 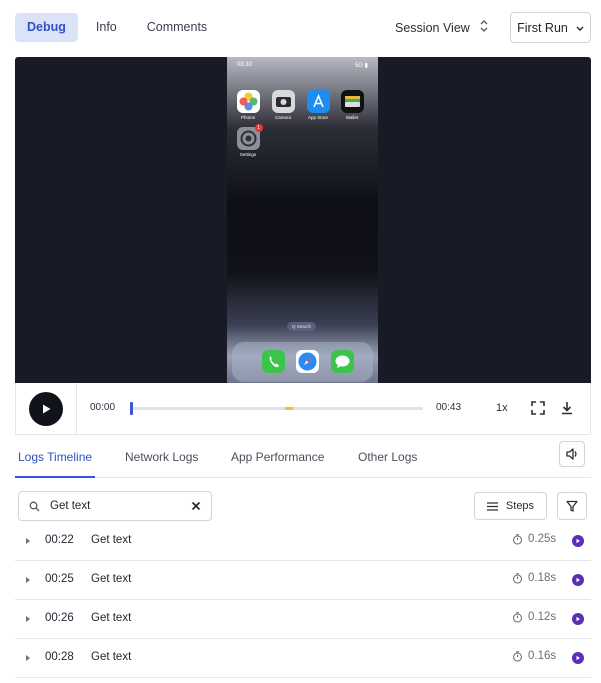 What do you see at coordinates (302, 65) in the screenshot?
I see `device-status-bar: 08:33 5G ▮` at bounding box center [302, 65].